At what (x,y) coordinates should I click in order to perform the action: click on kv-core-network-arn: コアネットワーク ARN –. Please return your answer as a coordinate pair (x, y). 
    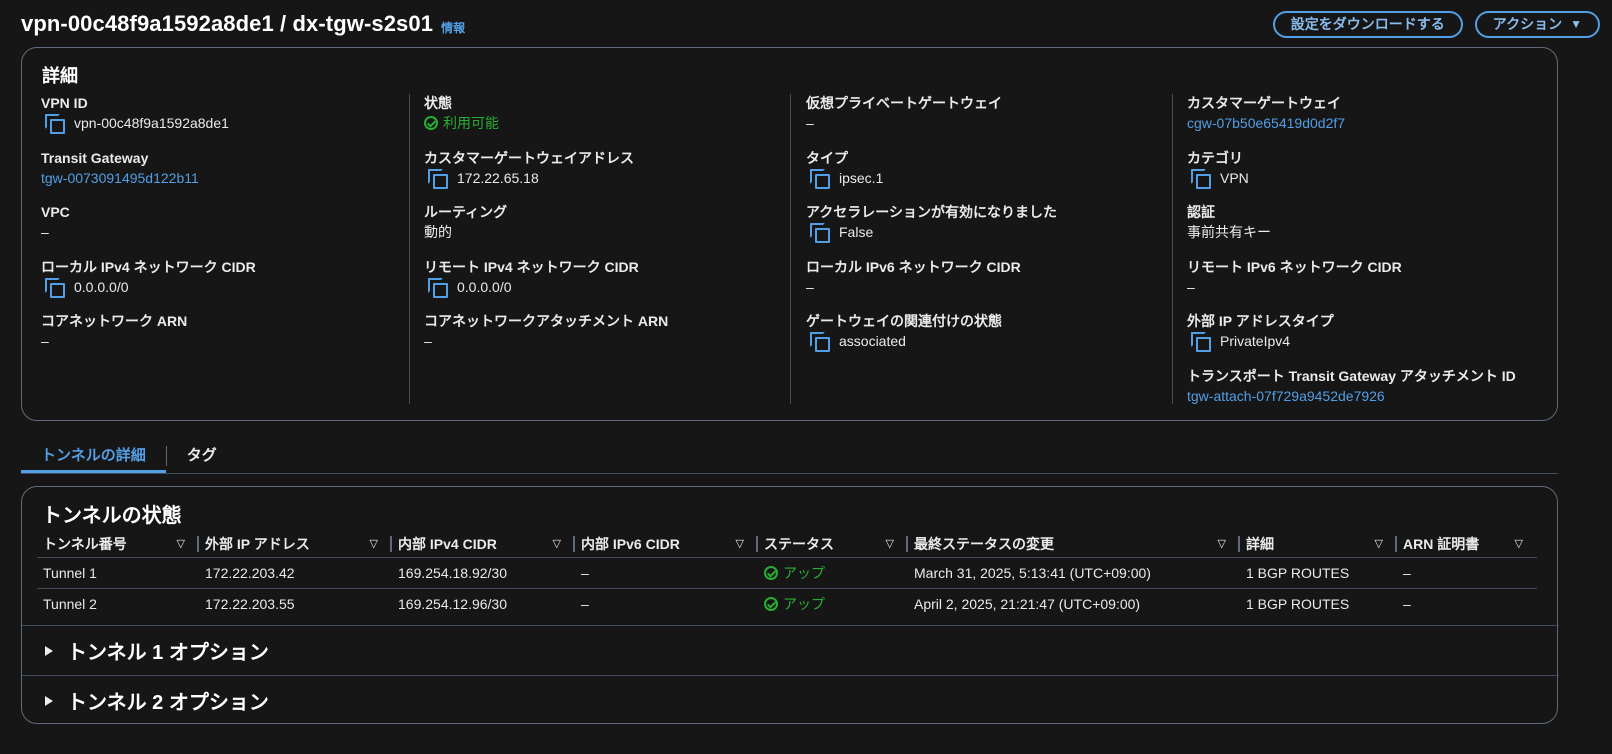
    Looking at the image, I should click on (226, 339).